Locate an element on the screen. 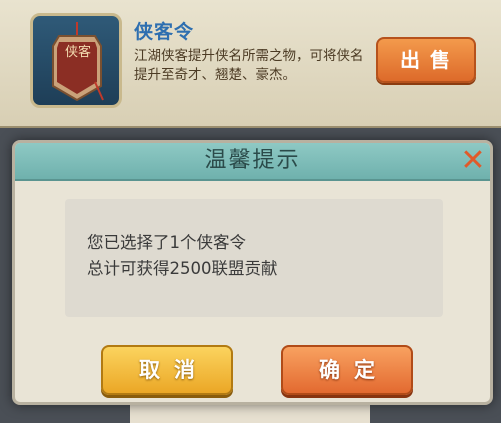 The image size is (501, 423). dialog-title: 温馨提示 is located at coordinates (252, 160).